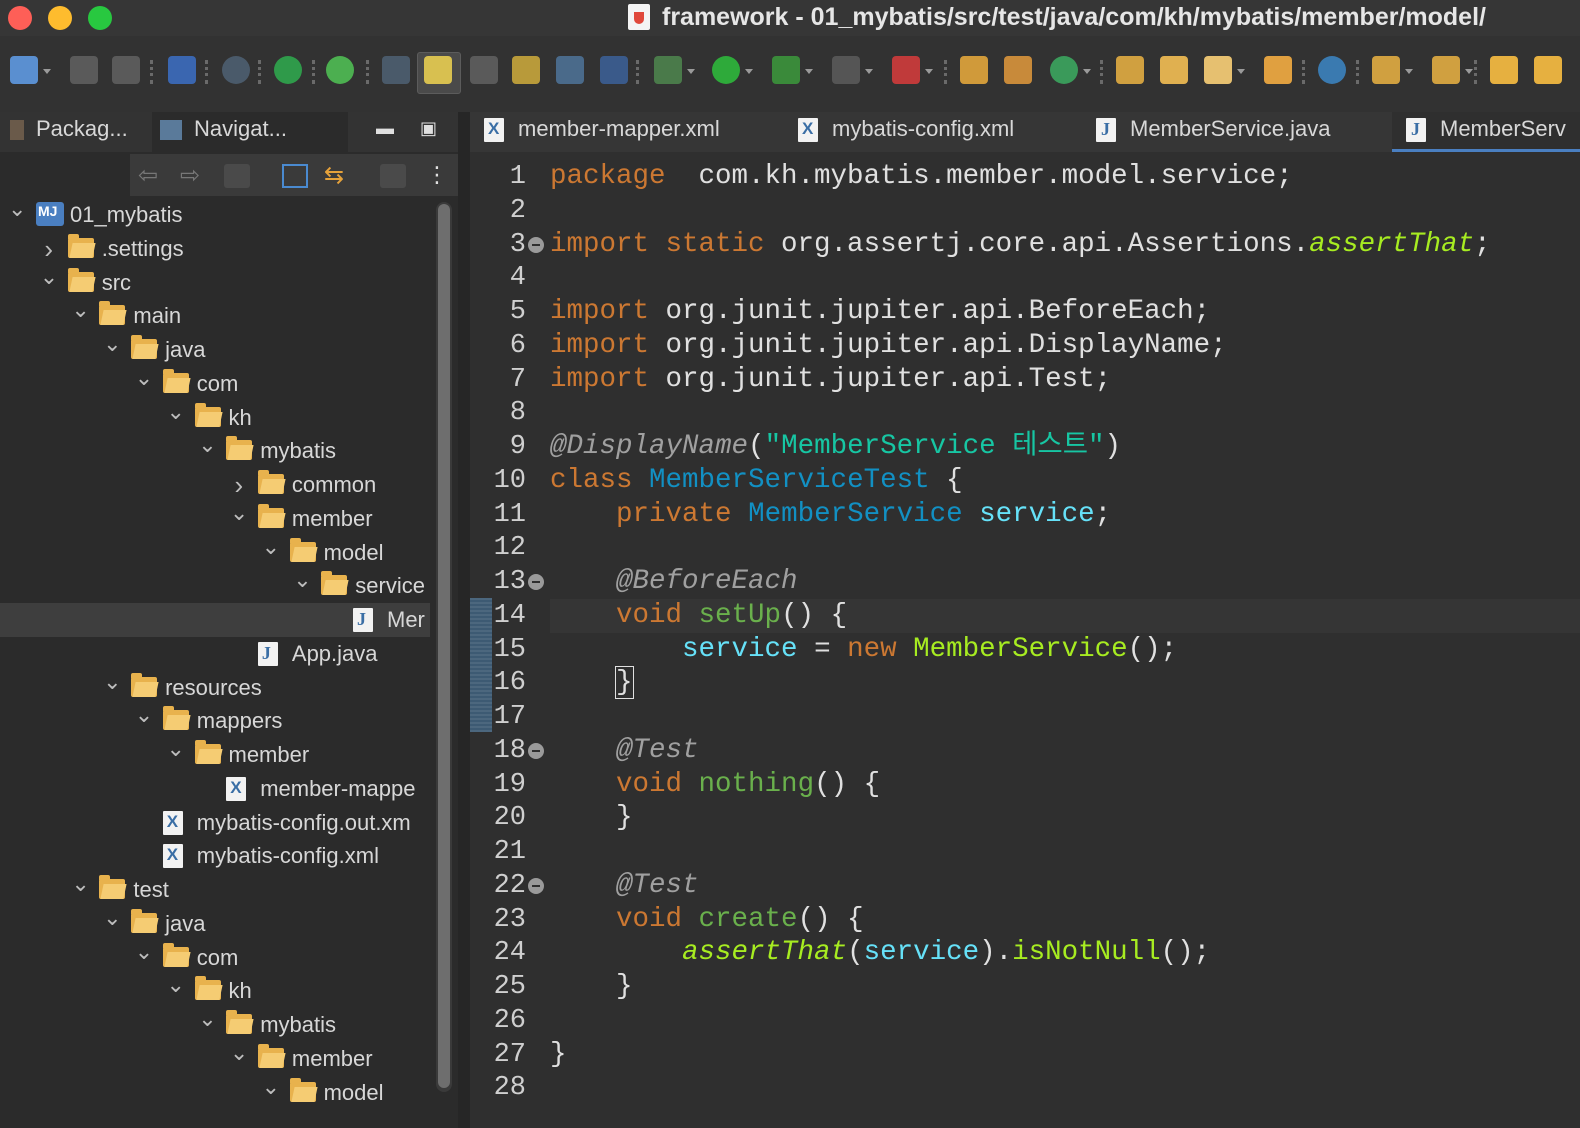 The width and height of the screenshot is (1580, 1128). Describe the element at coordinates (1065, 380) in the screenshot. I see `code-line: import org.junit.jupiter.api.Test;` at that location.